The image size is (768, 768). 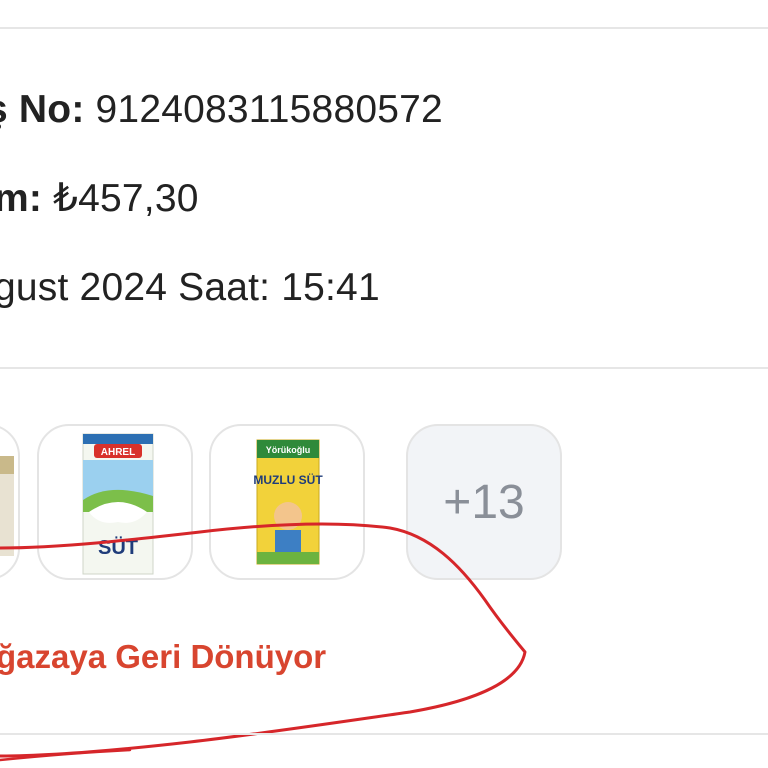 I want to click on order-date-row: gust 2024 Saat: 15:41, so click(x=190, y=288).